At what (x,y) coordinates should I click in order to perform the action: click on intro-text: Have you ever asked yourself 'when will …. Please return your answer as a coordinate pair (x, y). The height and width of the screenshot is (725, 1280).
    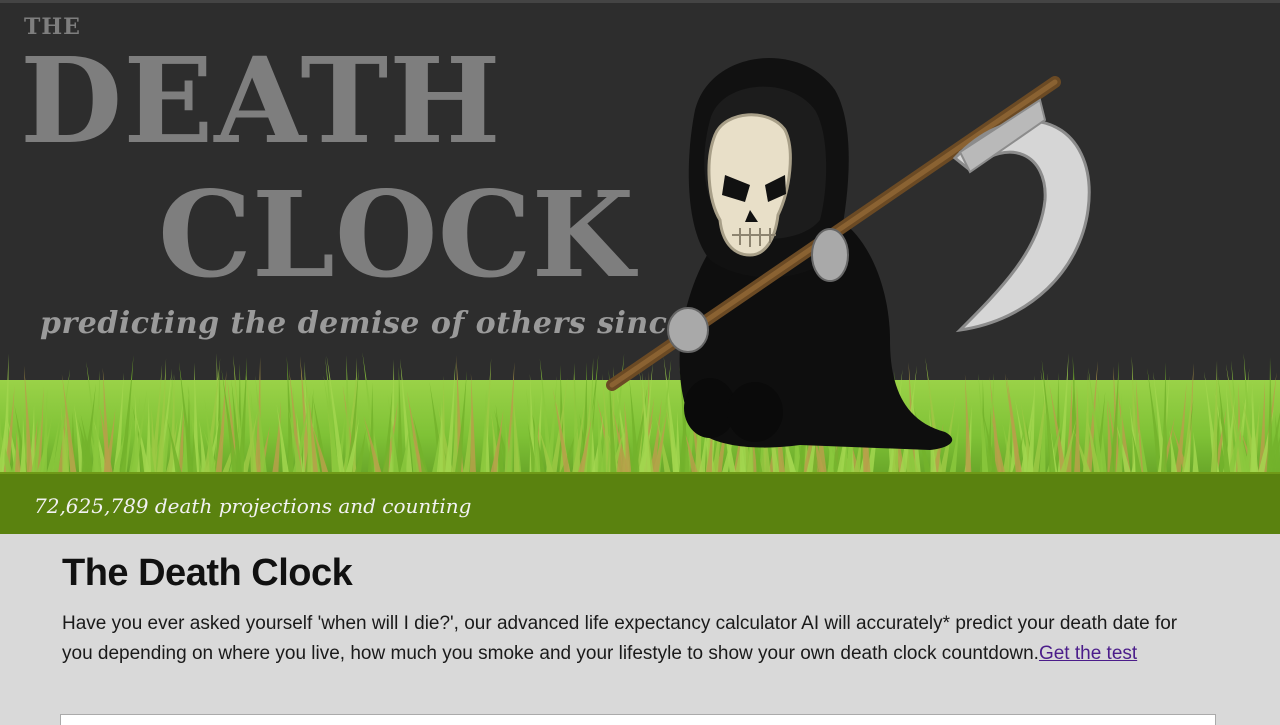
    Looking at the image, I should click on (620, 638).